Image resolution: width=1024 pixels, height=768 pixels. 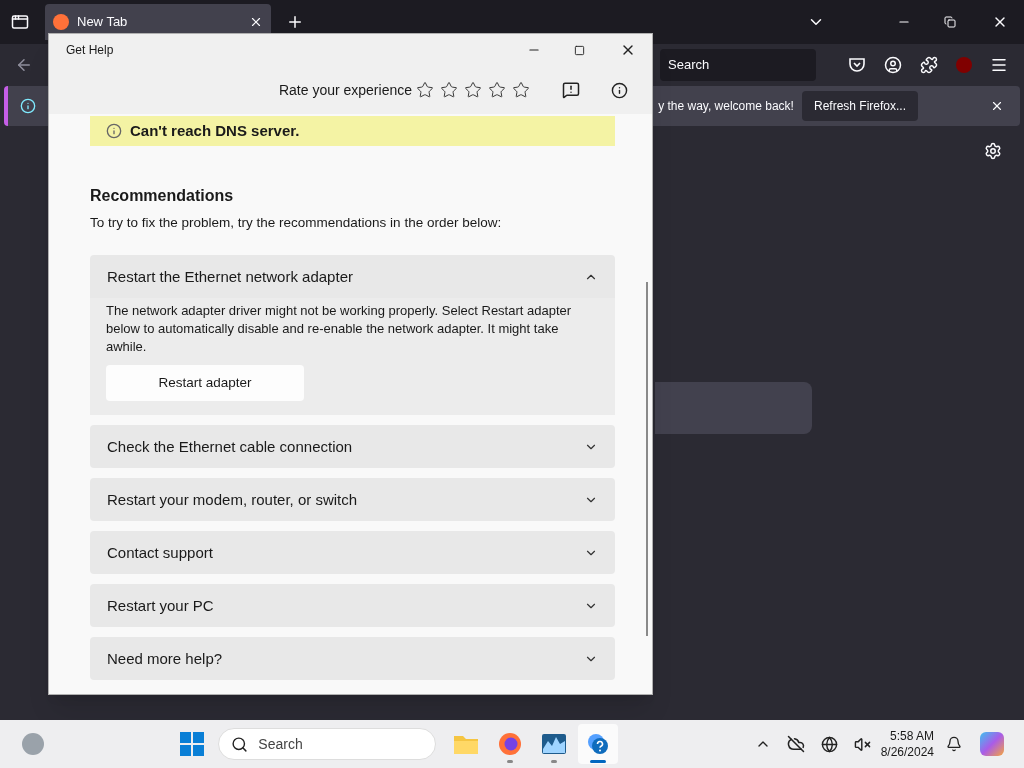 What do you see at coordinates (215, 130) in the screenshot?
I see `banner-text: Can't reach DNS server.` at bounding box center [215, 130].